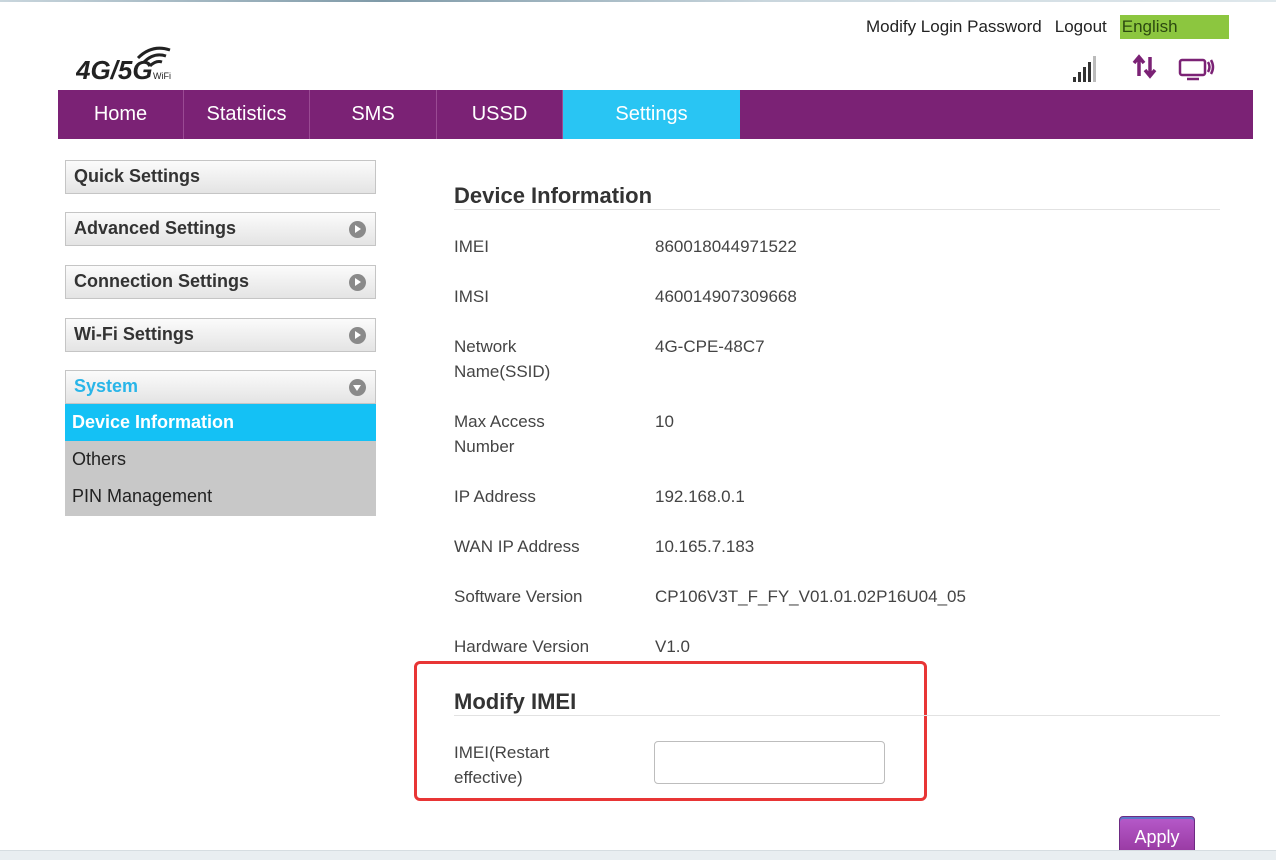 This screenshot has height=860, width=1276. What do you see at coordinates (161, 281) in the screenshot?
I see `sidebar-connection-settings-label: Connection Settings` at bounding box center [161, 281].